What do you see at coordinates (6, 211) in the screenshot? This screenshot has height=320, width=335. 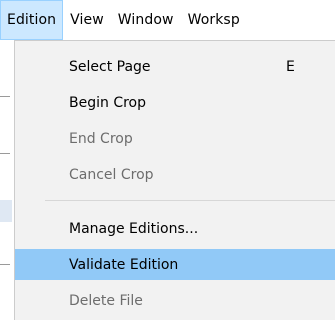 I see `background-selection` at bounding box center [6, 211].